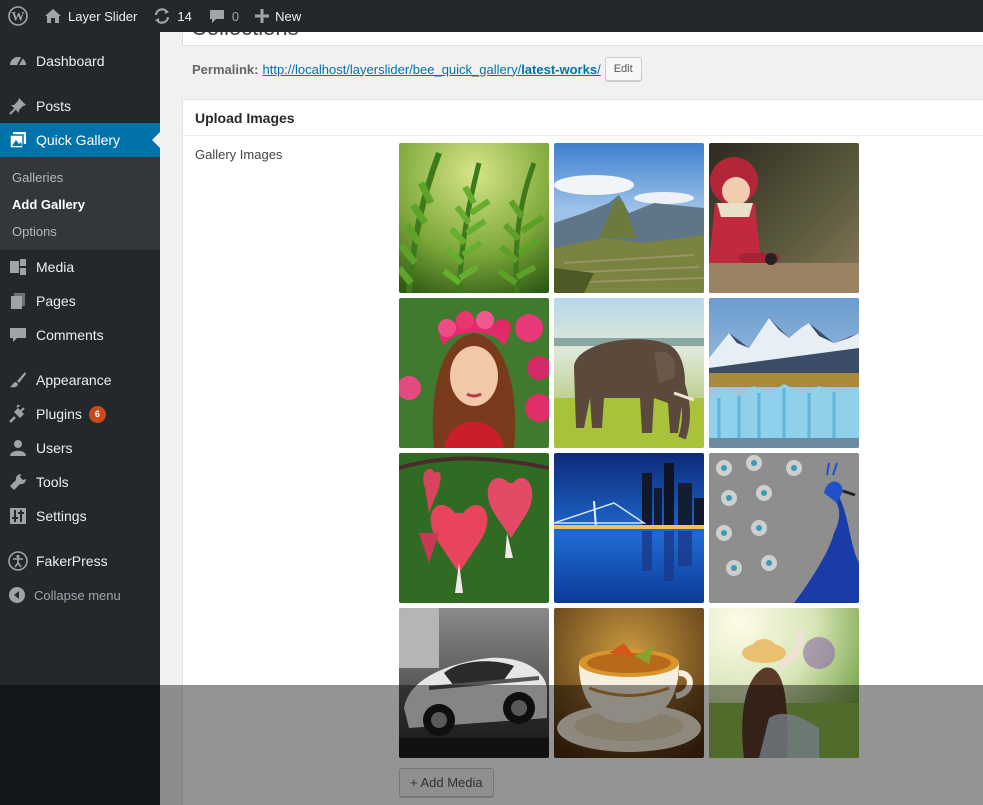 The image size is (983, 805). Describe the element at coordinates (629, 373) in the screenshot. I see `elephant-image` at that location.